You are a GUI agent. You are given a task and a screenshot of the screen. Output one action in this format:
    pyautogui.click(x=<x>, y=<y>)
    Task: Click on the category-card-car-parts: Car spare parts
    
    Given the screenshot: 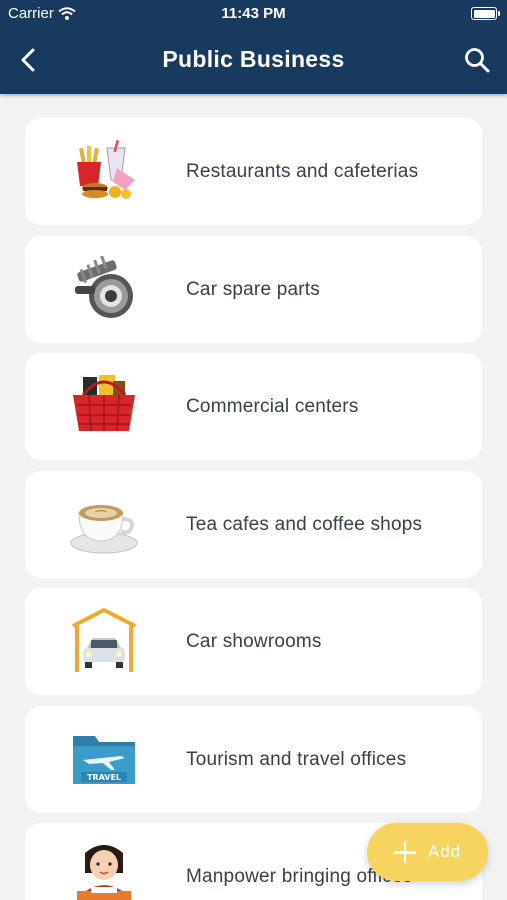 What is the action you would take?
    pyautogui.click(x=253, y=289)
    